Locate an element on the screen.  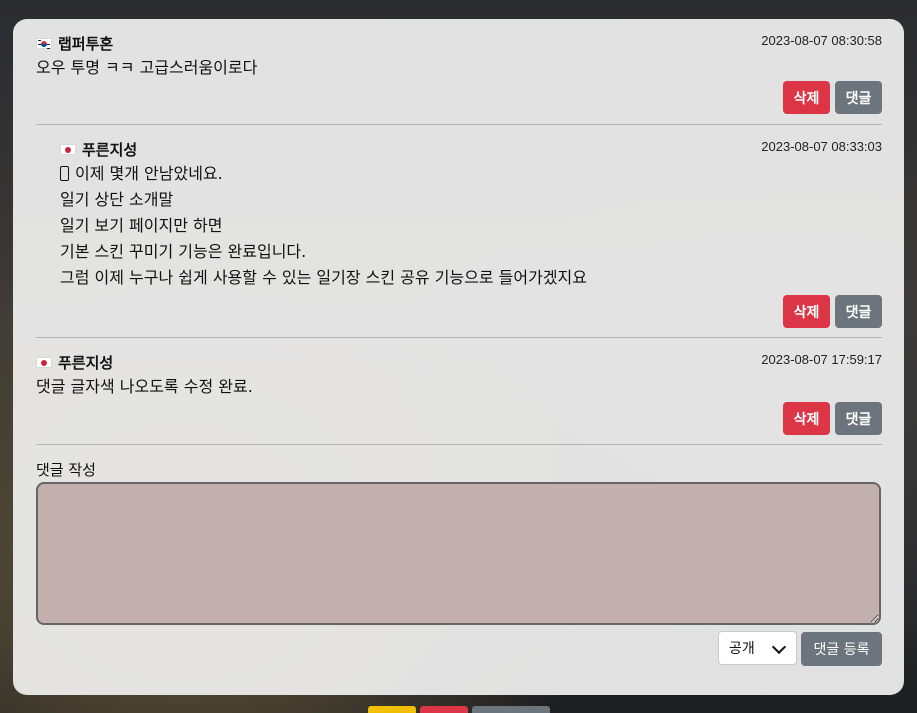
korea-flag-icon is located at coordinates (44, 43).